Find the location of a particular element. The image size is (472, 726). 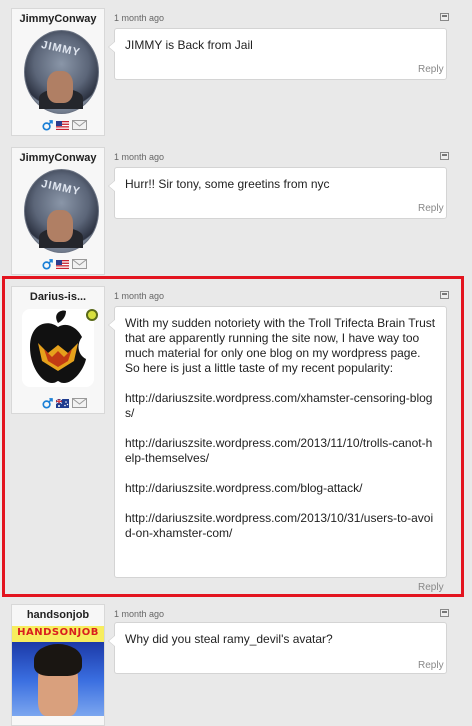

user-avatar: HANDSONJOB is located at coordinates (58, 671).